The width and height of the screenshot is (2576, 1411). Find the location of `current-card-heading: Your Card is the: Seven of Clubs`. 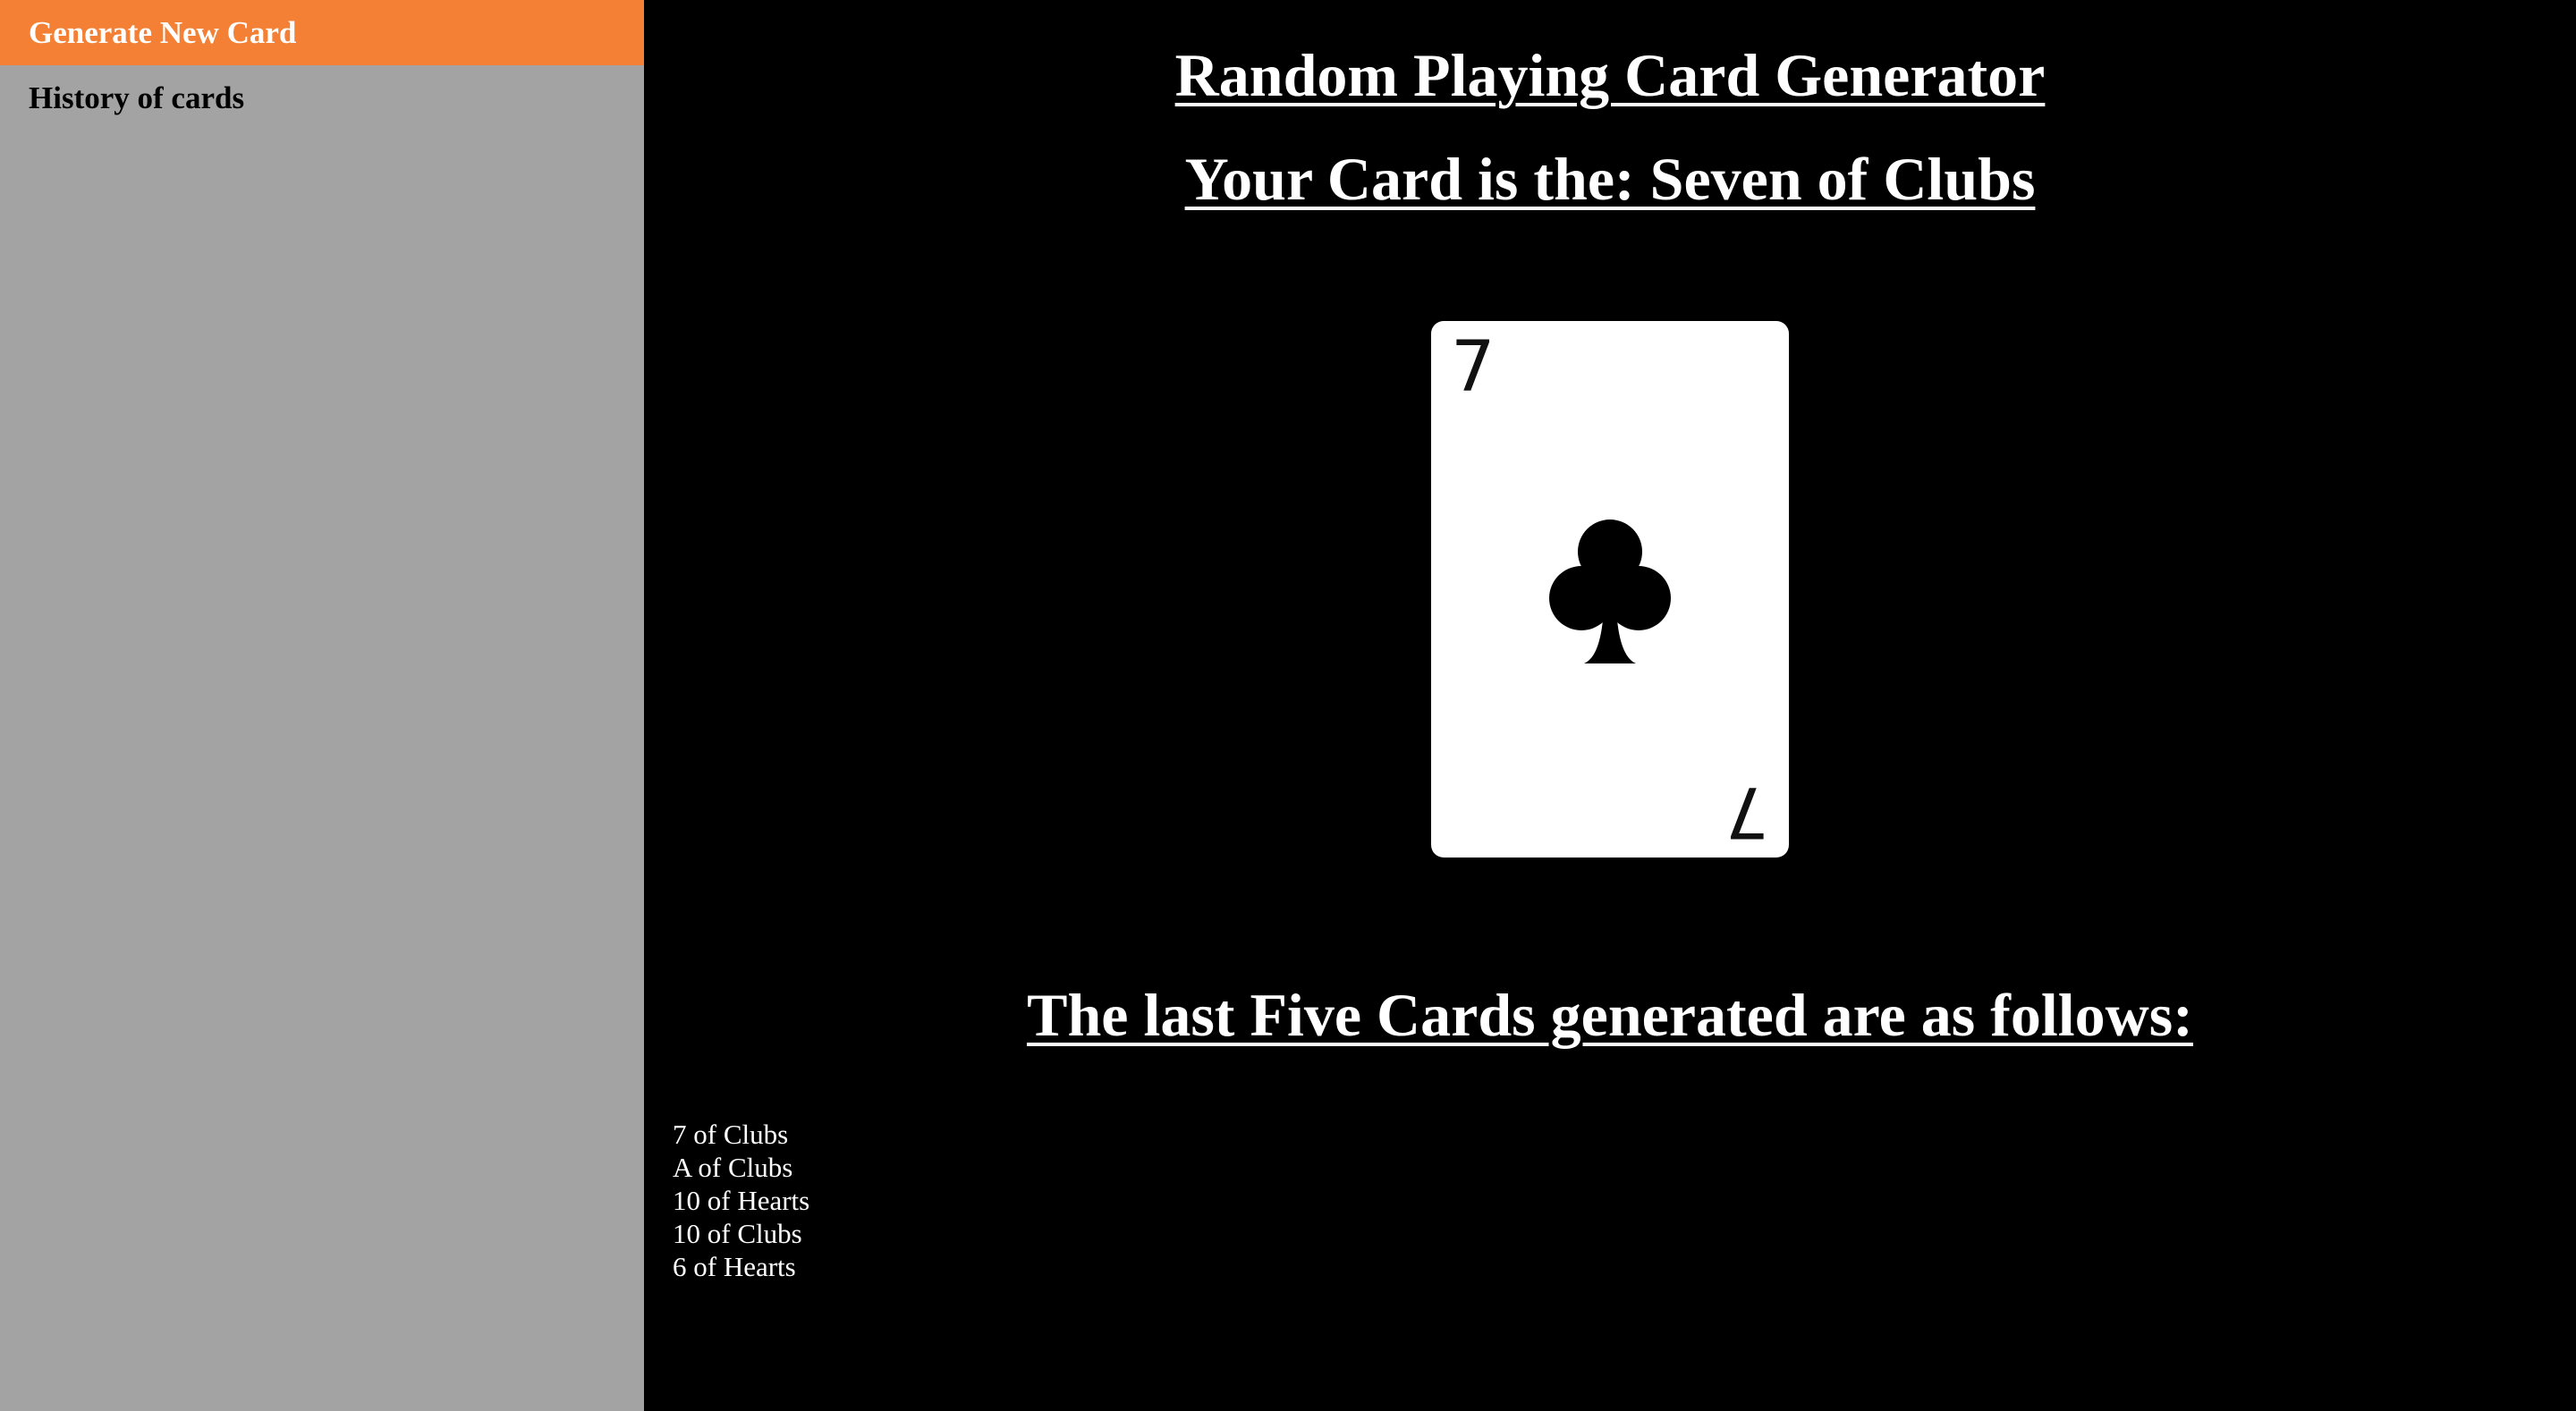

current-card-heading: Your Card is the: Seven of Clubs is located at coordinates (1610, 179).